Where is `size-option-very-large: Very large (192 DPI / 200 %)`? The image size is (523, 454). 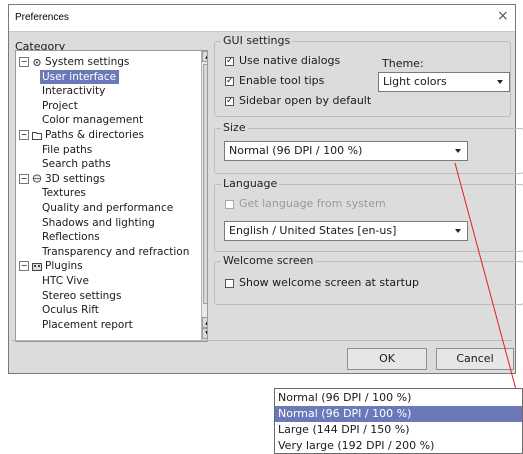
size-option-very-large: Very large (192 DPI / 200 %) is located at coordinates (398, 446).